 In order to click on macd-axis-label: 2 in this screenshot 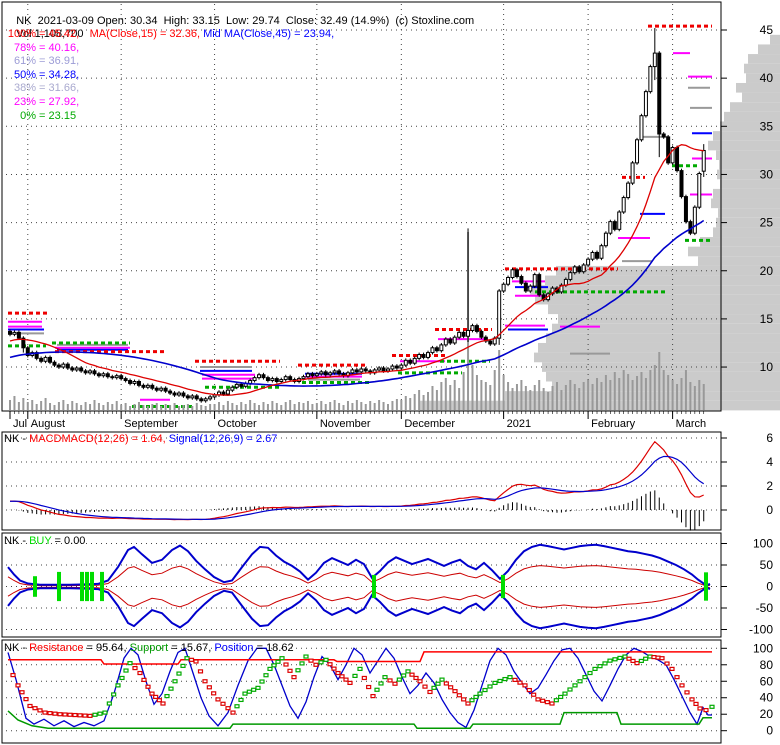, I will do `click(769, 486)`.